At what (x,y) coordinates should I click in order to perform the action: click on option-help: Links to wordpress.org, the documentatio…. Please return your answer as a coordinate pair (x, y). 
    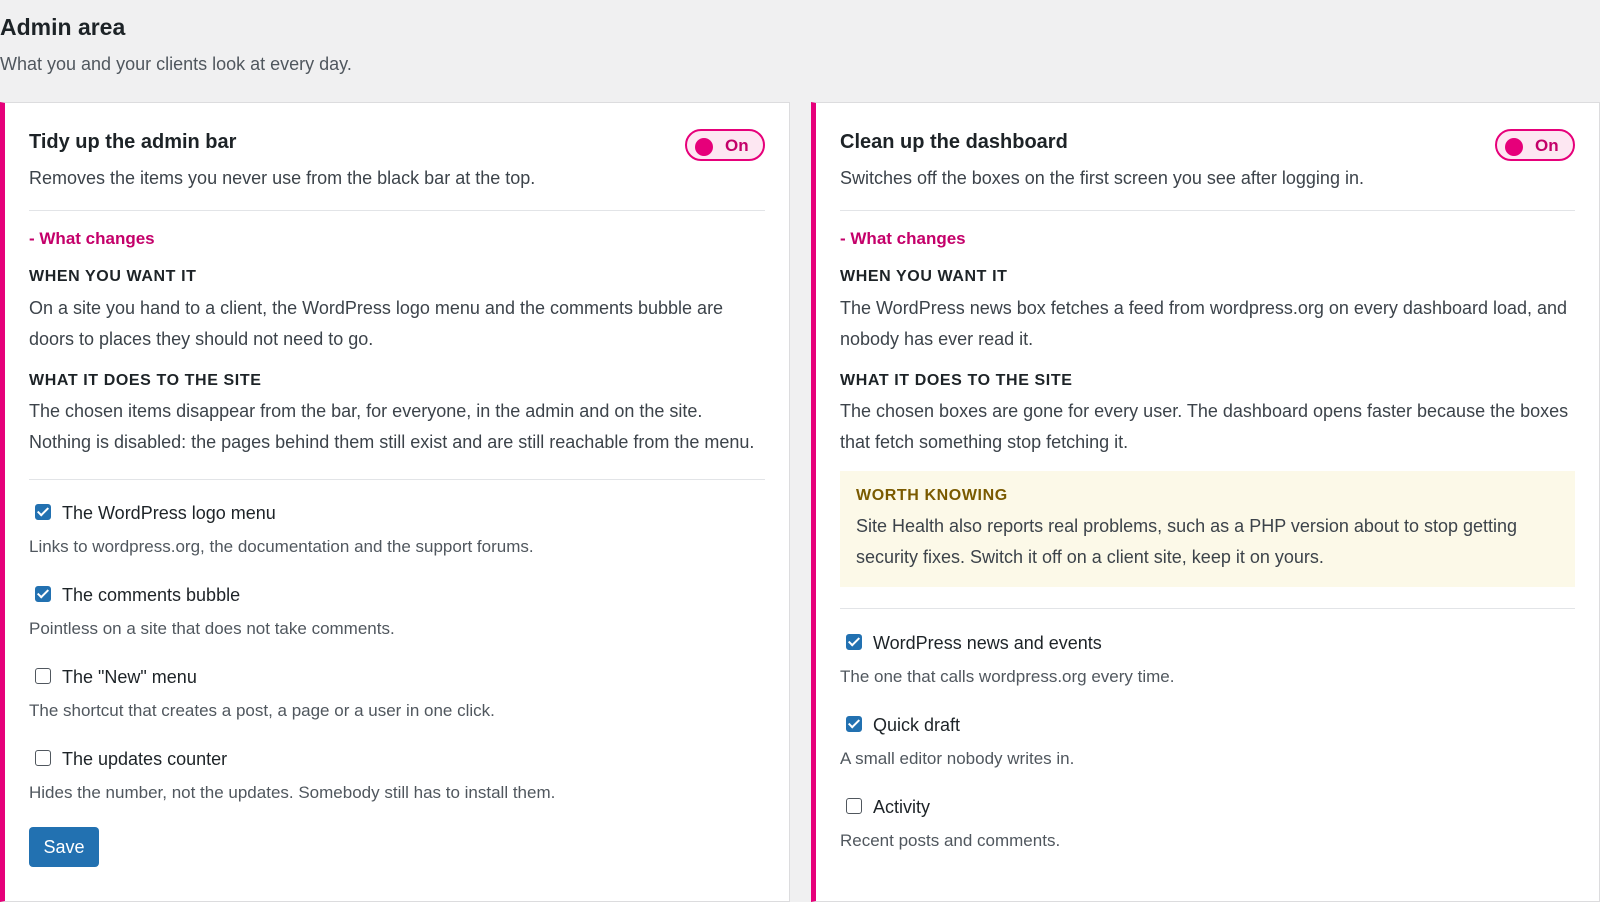
    Looking at the image, I should click on (281, 546).